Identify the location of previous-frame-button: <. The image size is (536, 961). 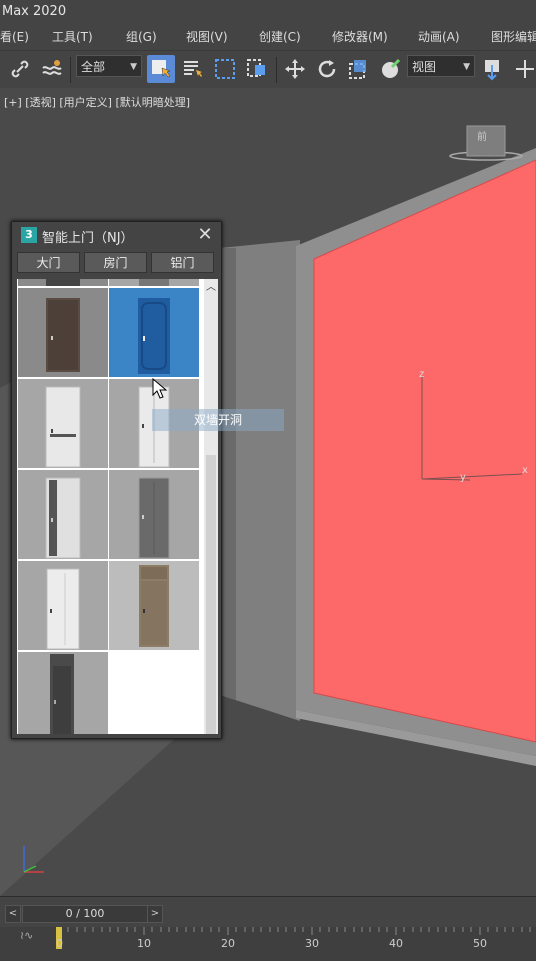
(13, 914).